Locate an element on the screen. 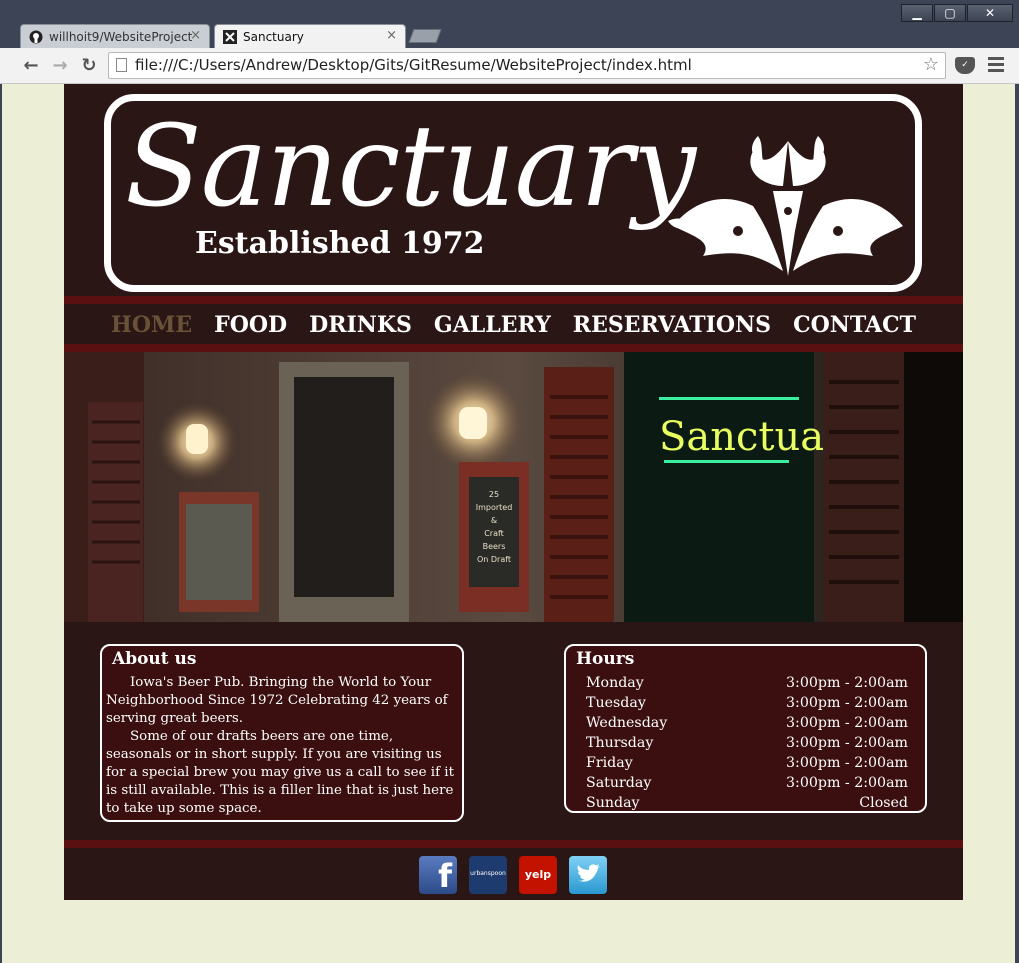  hours-row: Thursday 3:00pm - 2:00am is located at coordinates (747, 743).